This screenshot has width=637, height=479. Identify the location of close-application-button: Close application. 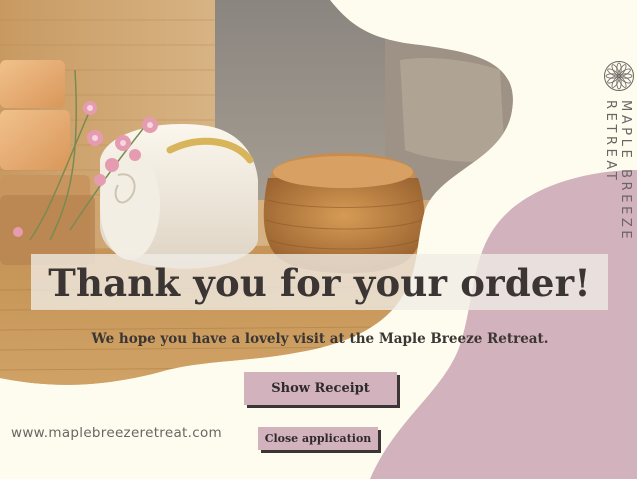
(318, 438).